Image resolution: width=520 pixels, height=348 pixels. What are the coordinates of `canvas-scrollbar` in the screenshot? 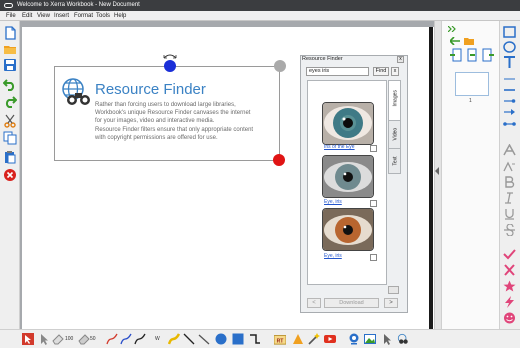 It's located at (437, 175).